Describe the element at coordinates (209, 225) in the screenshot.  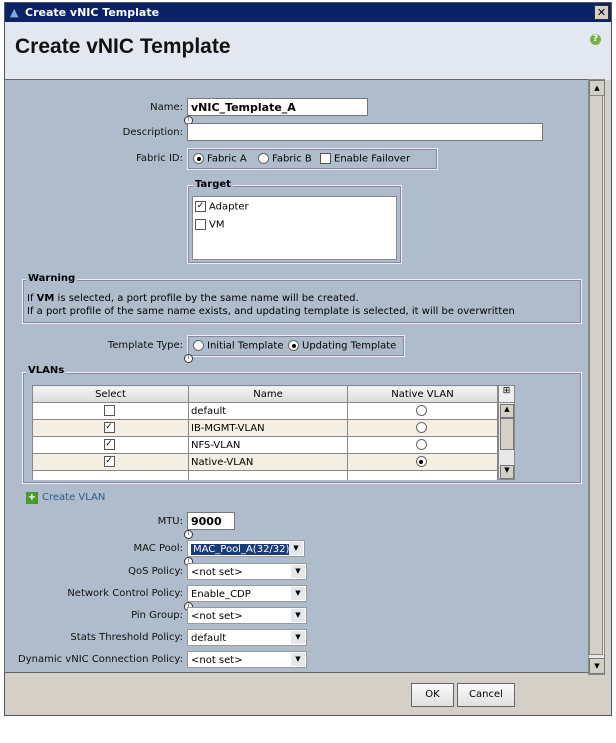
I see `target-vm-checkbox: VM` at that location.